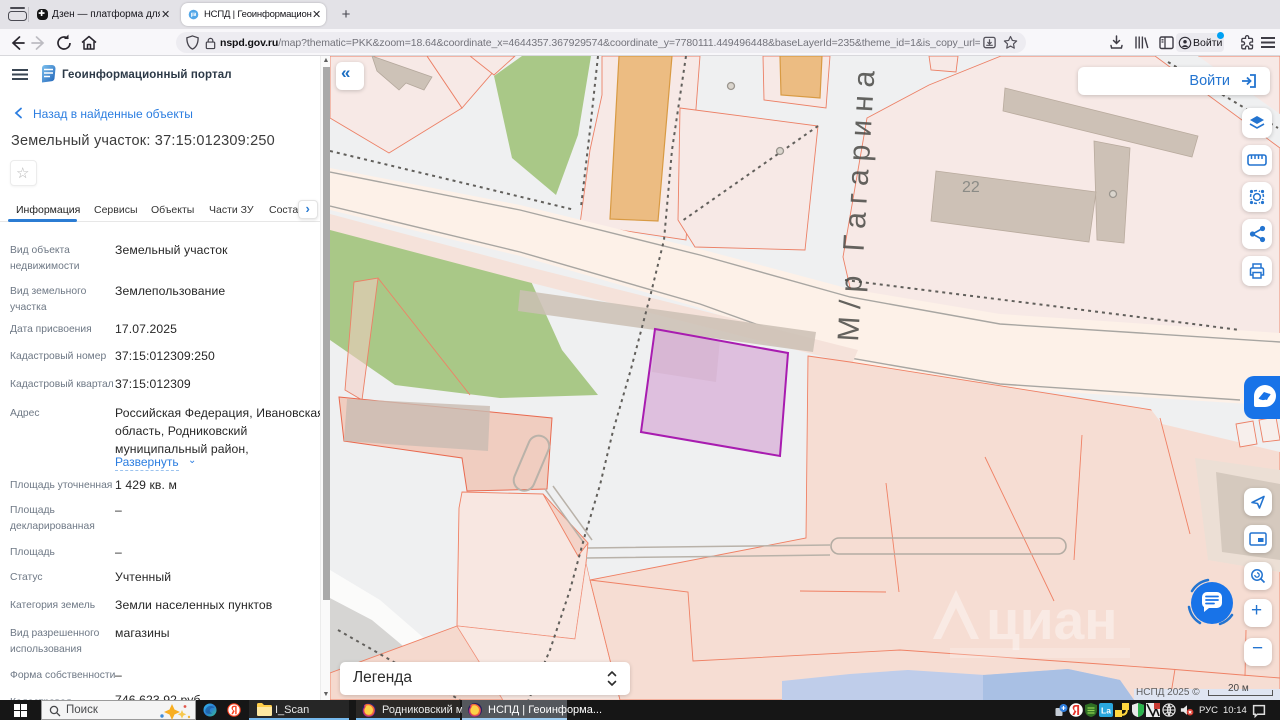 The image size is (1280, 720). Describe the element at coordinates (1051, 620) in the screenshot. I see `svg-text: циан` at that location.